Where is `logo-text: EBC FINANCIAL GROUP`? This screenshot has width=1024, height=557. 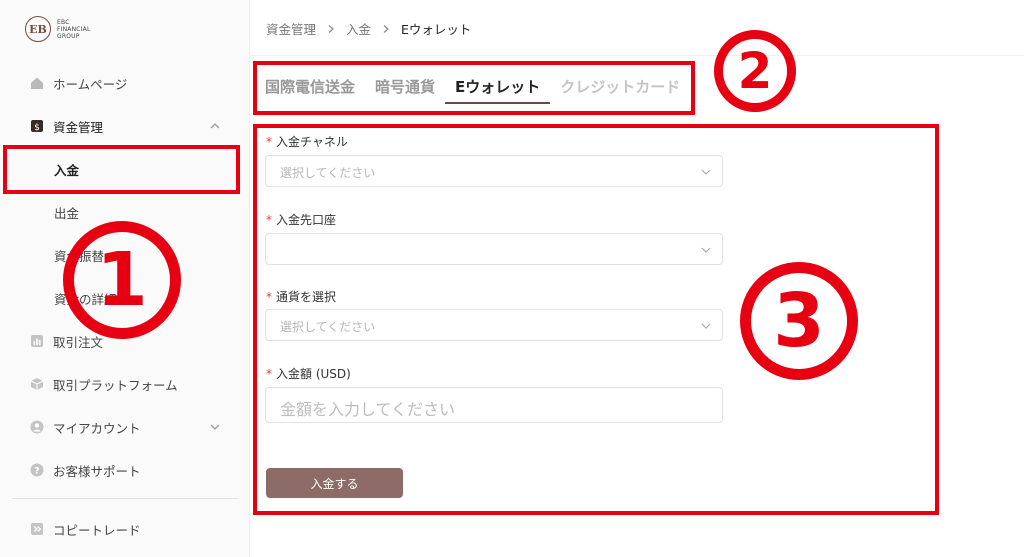 logo-text: EBC FINANCIAL GROUP is located at coordinates (74, 29).